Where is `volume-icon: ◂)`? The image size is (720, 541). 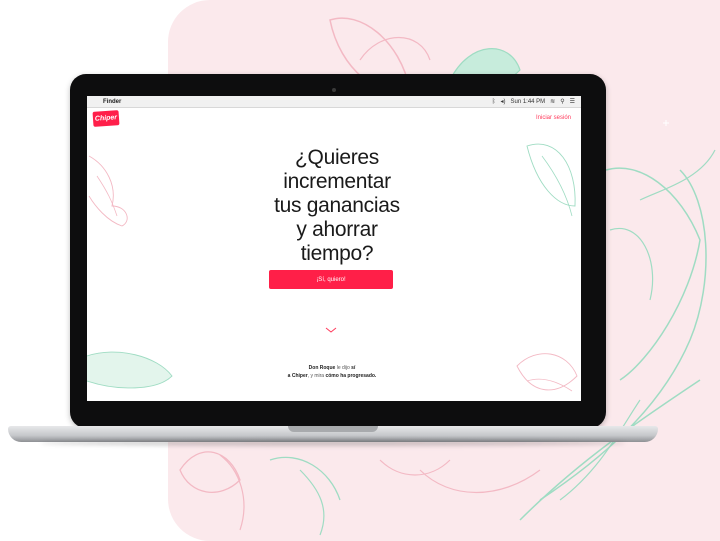 volume-icon: ◂) is located at coordinates (502, 101).